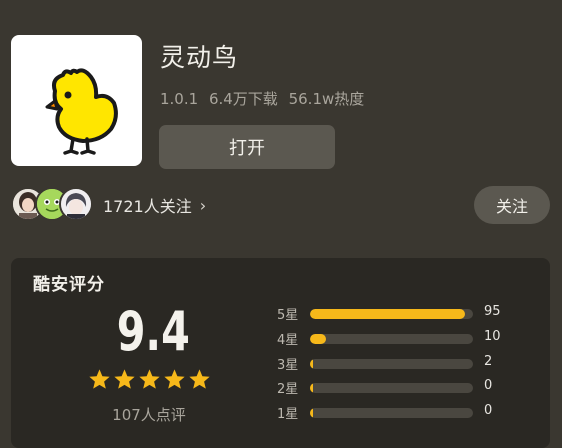 The height and width of the screenshot is (448, 562). Describe the element at coordinates (492, 311) in the screenshot. I see `rating-row-count: 95` at that location.